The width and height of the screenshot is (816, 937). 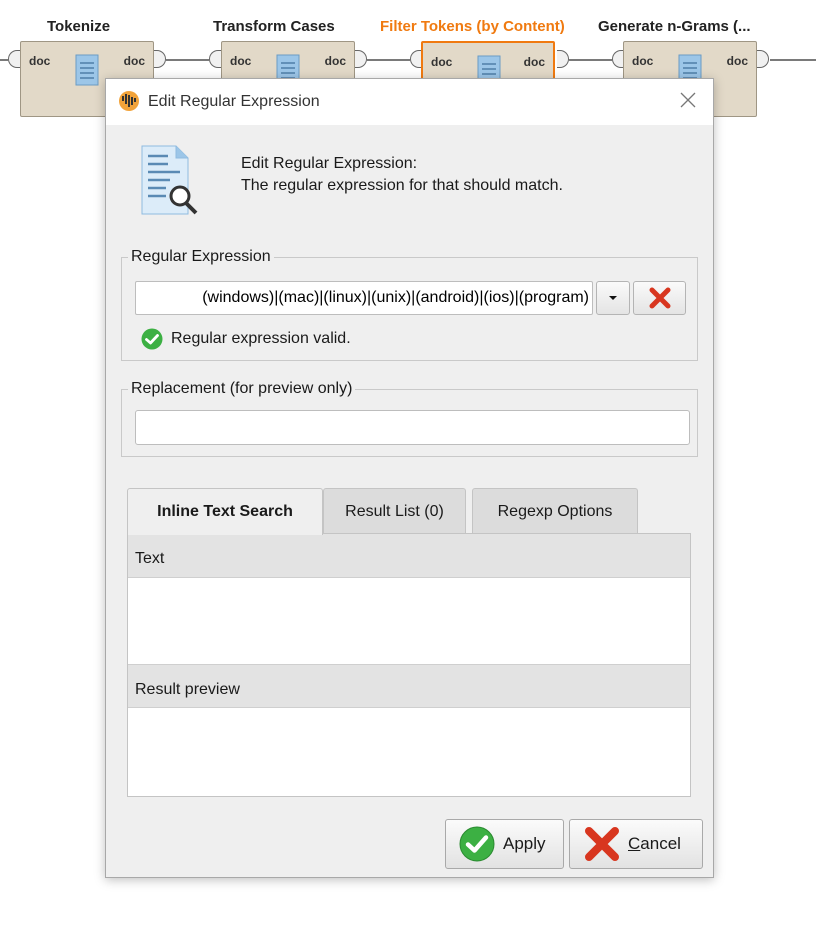 I want to click on validation-status: Regular expression valid., so click(x=246, y=339).